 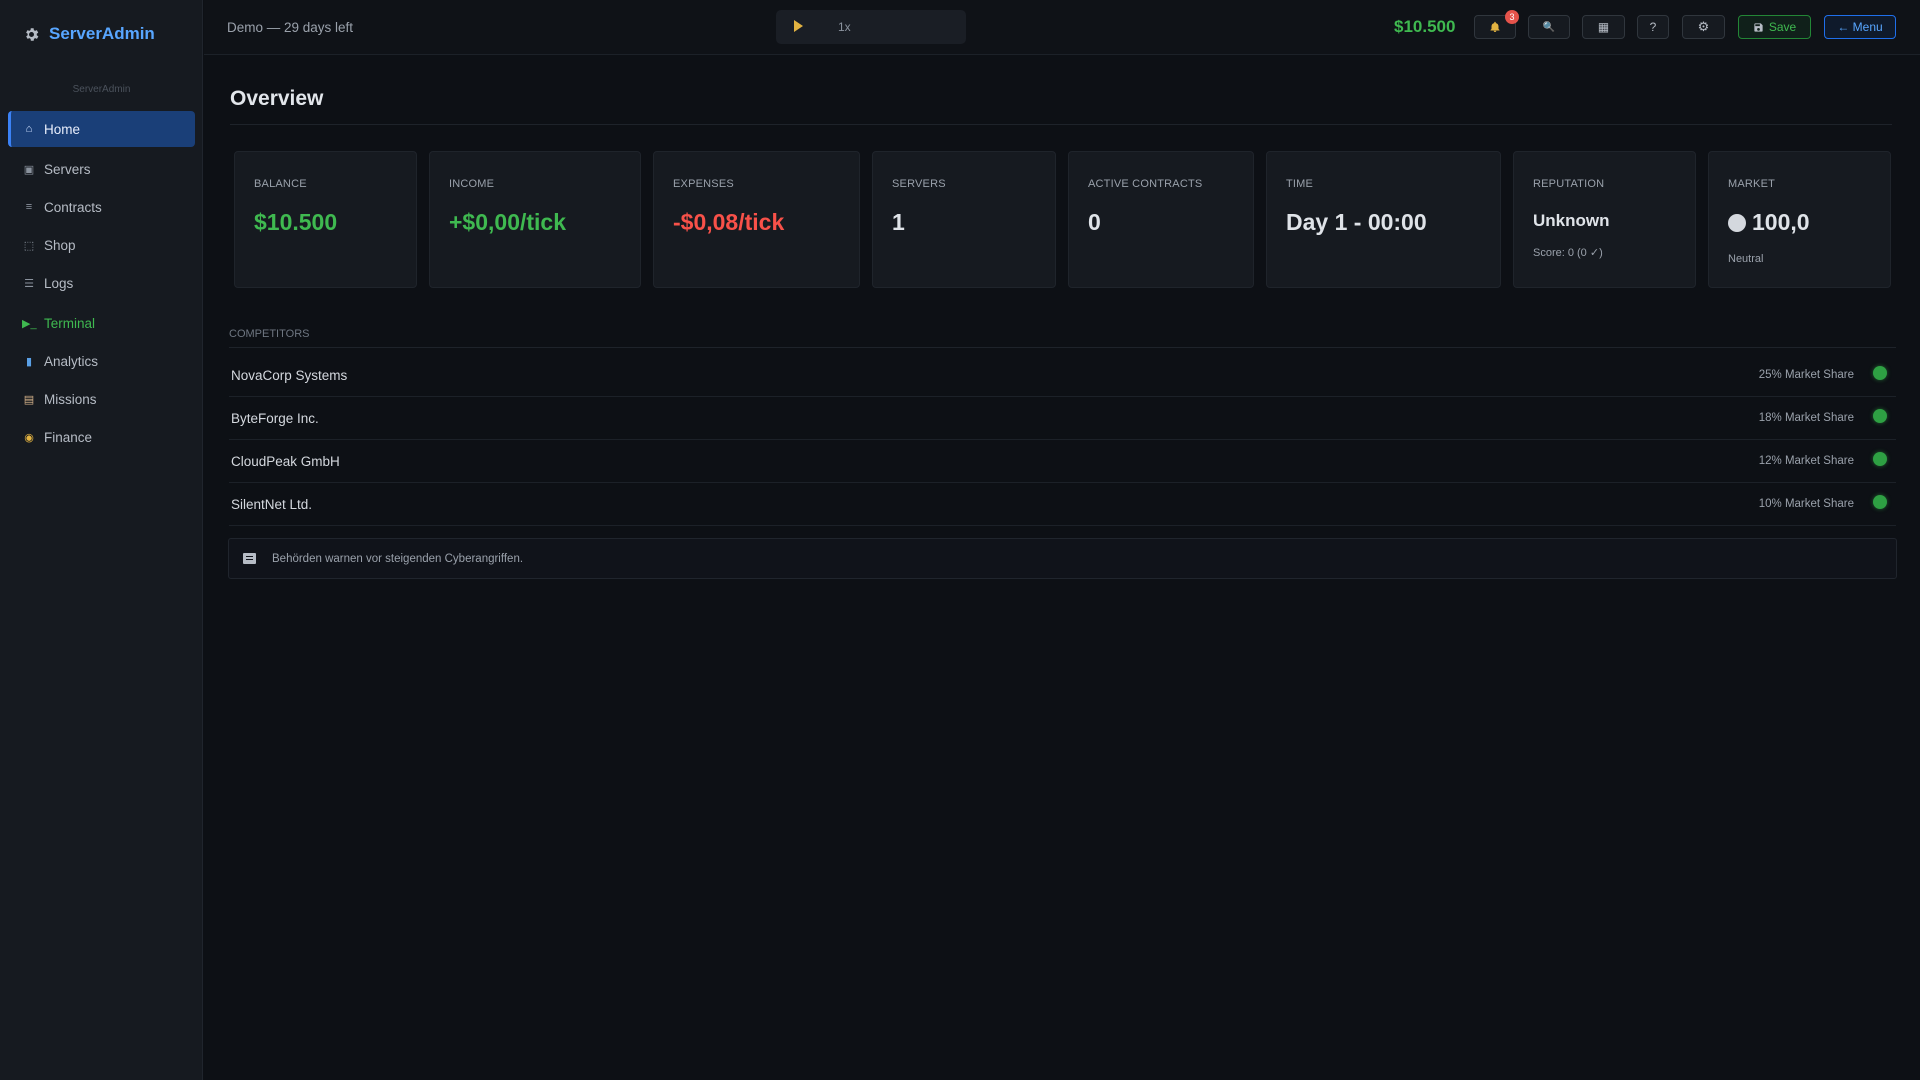 I want to click on sidebar-item-label: Home, so click(x=62, y=129).